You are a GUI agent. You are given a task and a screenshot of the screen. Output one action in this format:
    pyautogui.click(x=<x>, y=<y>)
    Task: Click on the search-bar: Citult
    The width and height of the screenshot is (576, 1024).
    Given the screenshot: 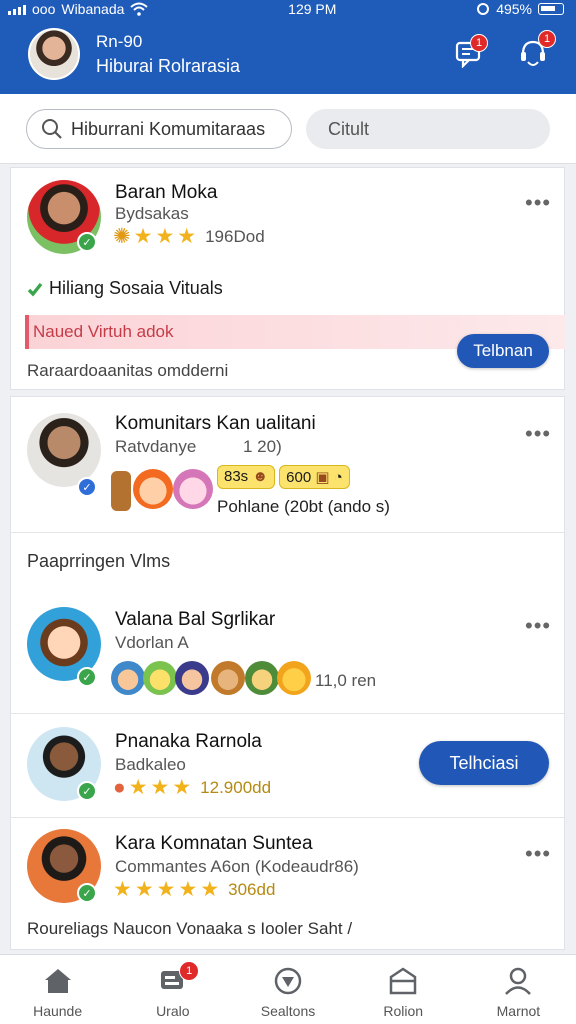 What is the action you would take?
    pyautogui.click(x=288, y=129)
    